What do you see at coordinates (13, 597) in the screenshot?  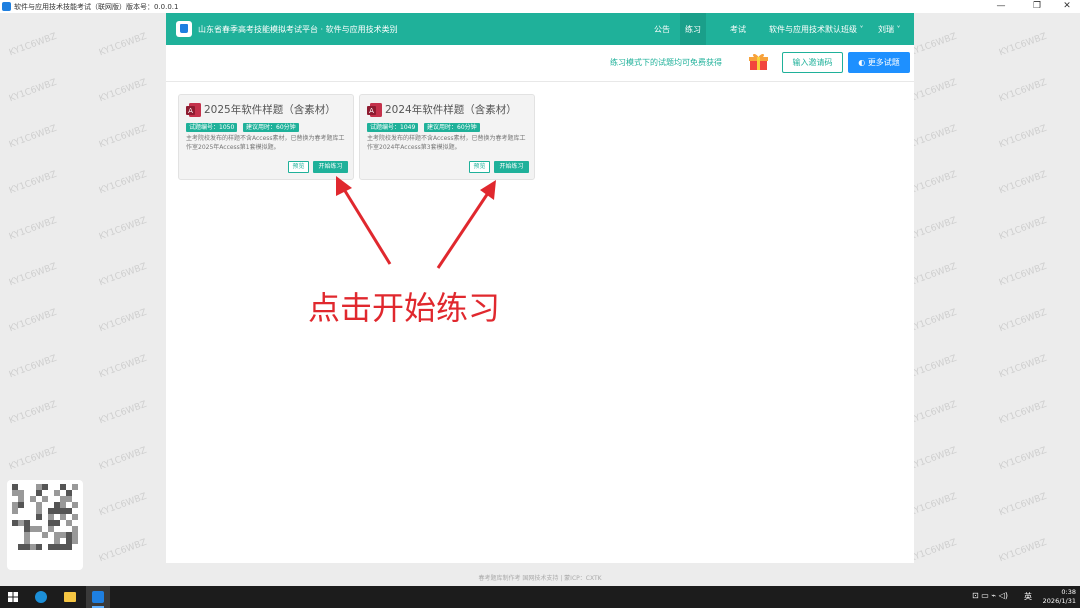 I see `windows-start-icon` at bounding box center [13, 597].